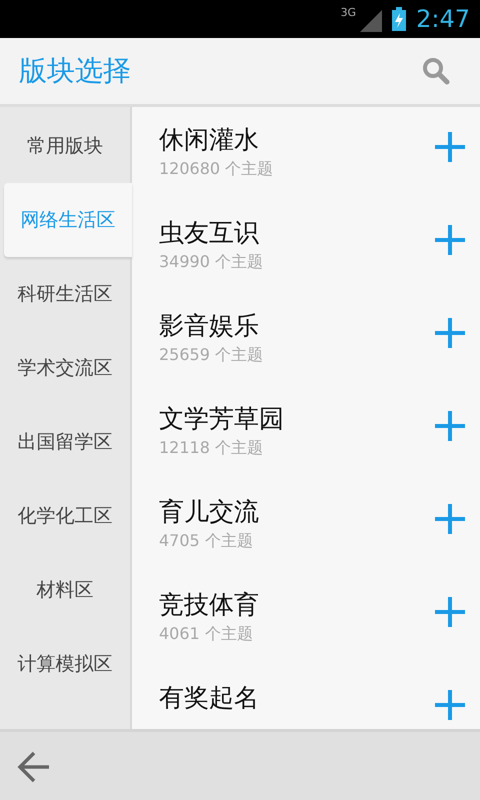 Image resolution: width=480 pixels, height=800 pixels. I want to click on topic-count: 34990 个主题, so click(211, 262).